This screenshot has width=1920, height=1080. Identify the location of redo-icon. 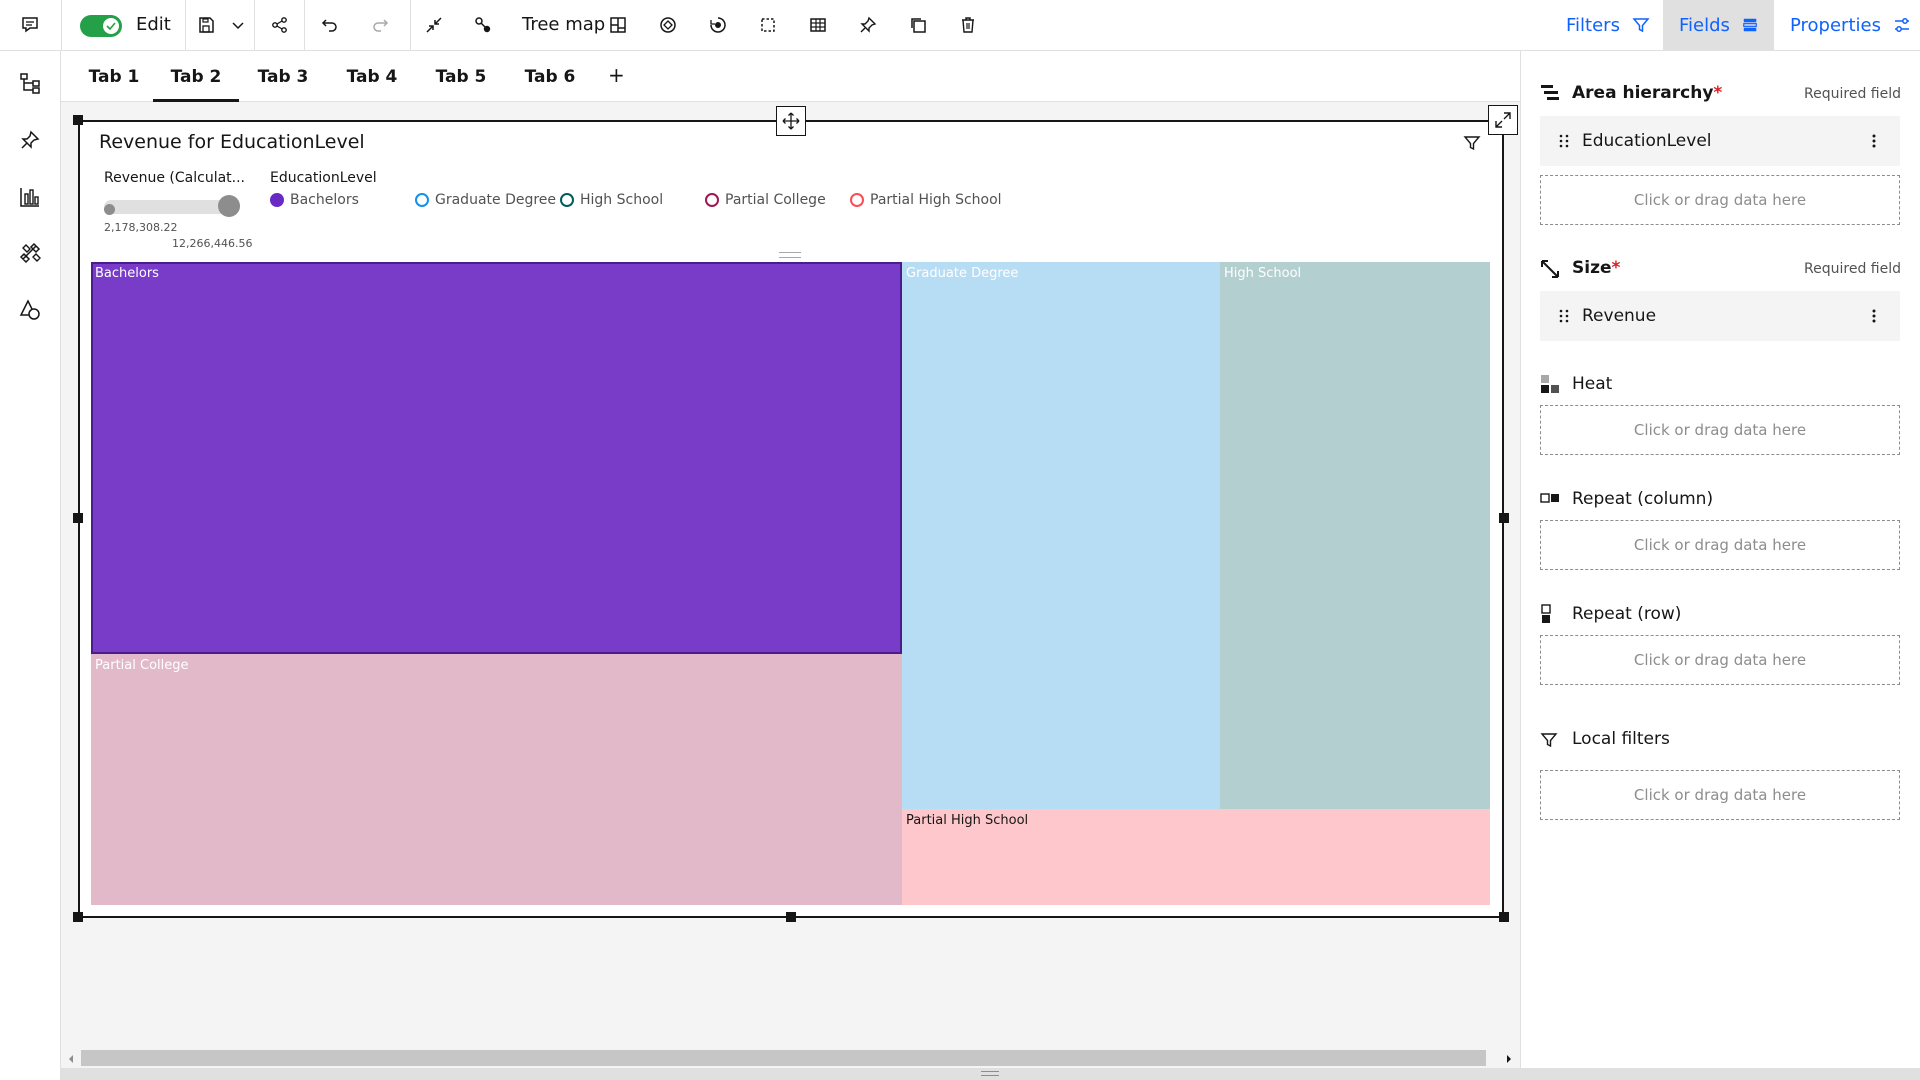
(380, 25).